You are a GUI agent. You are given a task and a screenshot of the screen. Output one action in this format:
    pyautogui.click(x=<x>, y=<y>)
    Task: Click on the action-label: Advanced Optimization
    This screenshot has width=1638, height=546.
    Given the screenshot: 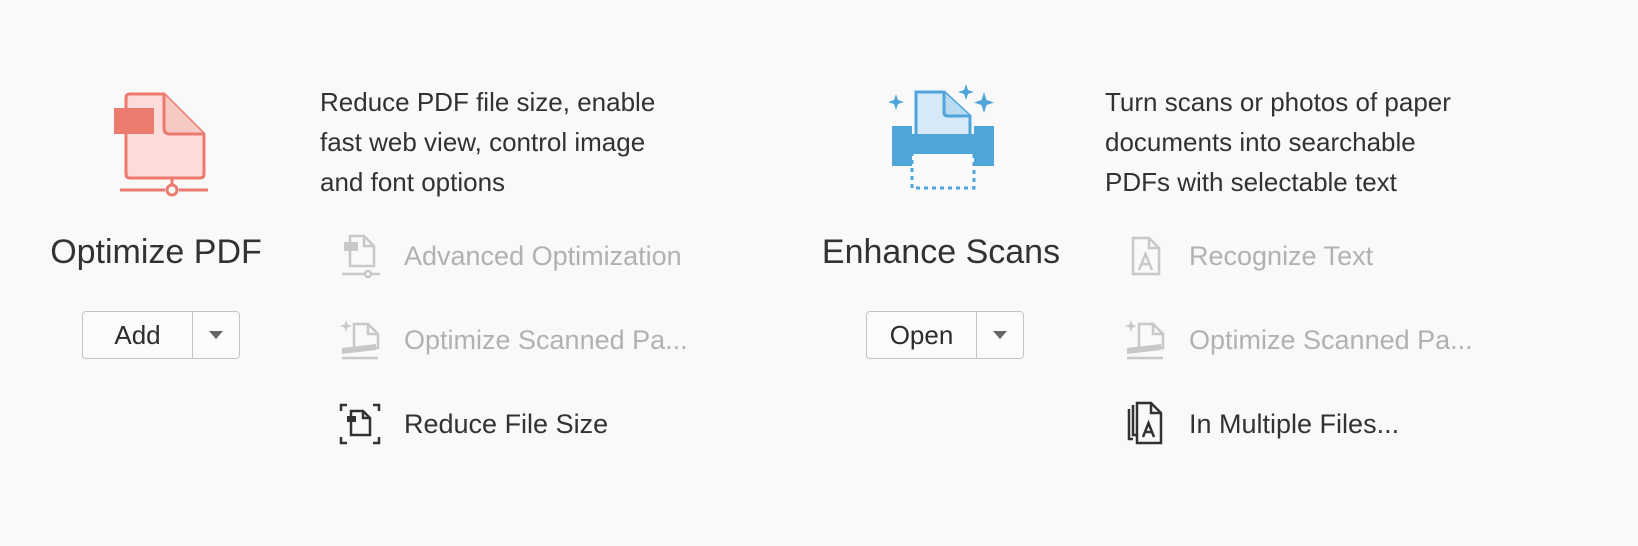 What is the action you would take?
    pyautogui.click(x=543, y=255)
    